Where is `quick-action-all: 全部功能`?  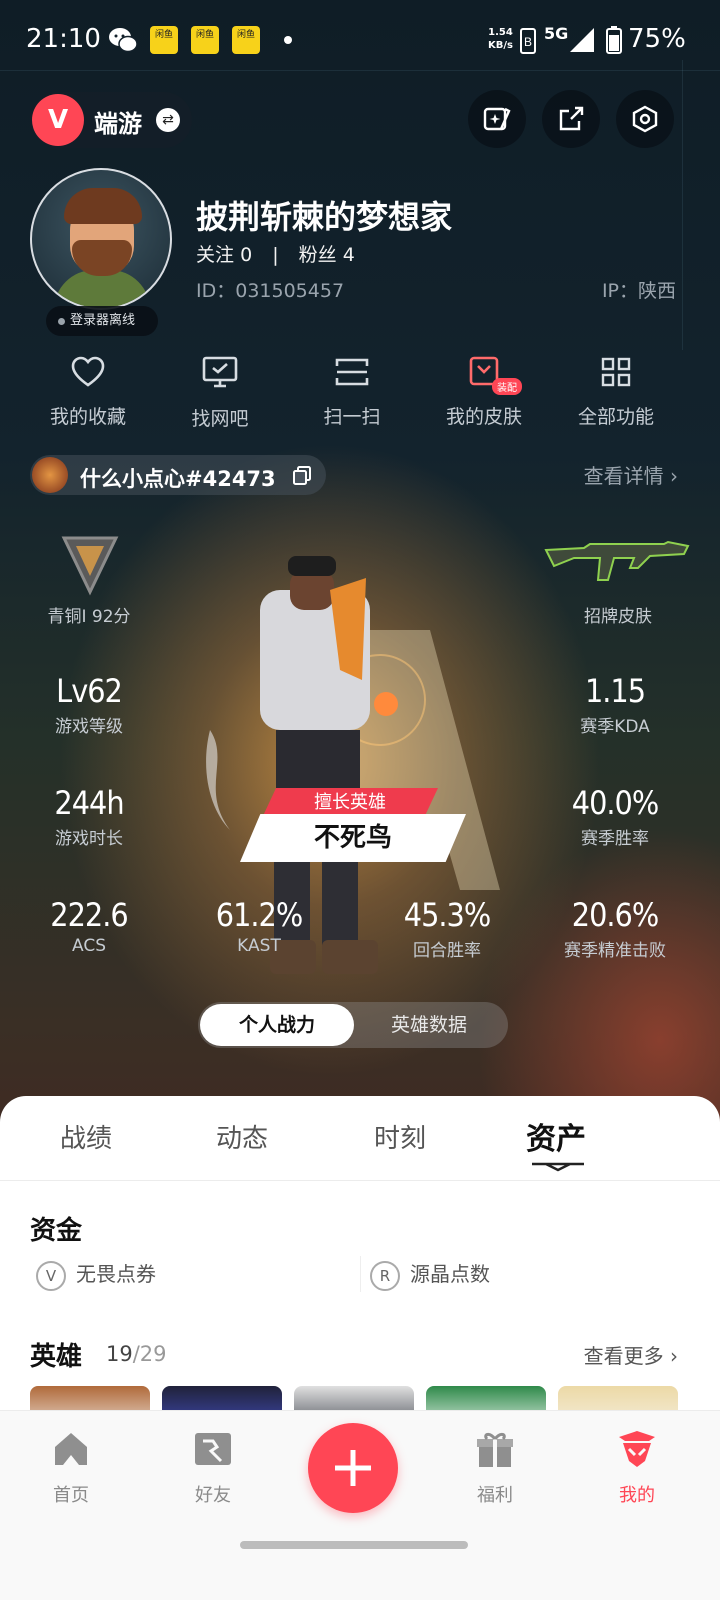 quick-action-all: 全部功能 is located at coordinates (616, 392).